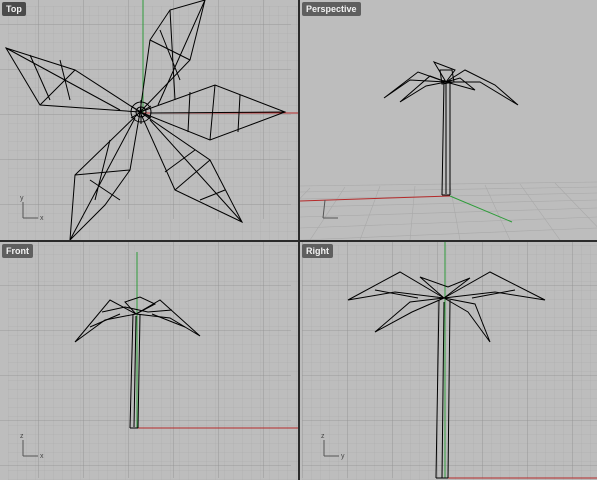 This screenshot has height=480, width=597. I want to click on viewport-label-perspective: Perspective, so click(331, 9).